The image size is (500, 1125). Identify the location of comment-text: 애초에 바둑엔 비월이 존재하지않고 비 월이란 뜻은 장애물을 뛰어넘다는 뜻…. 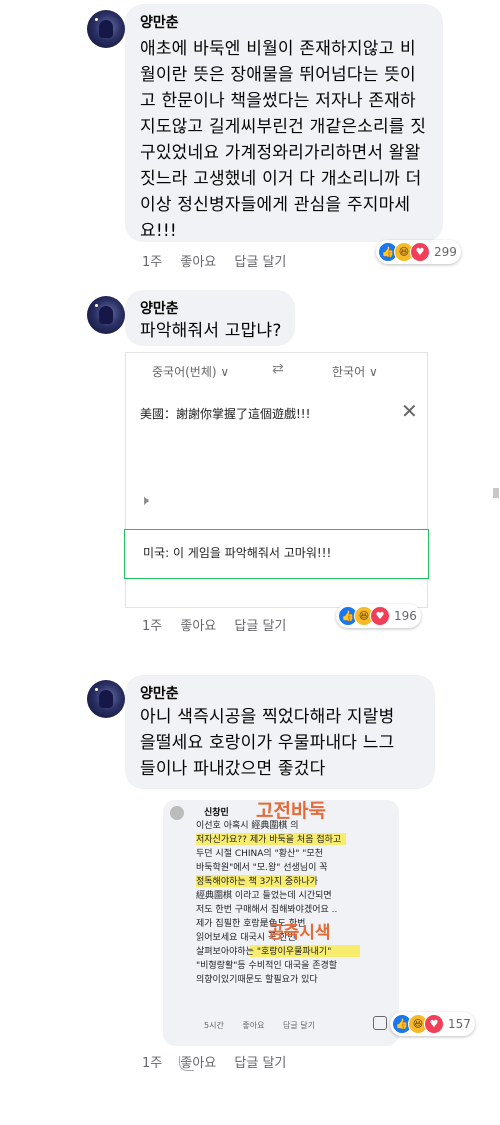
(283, 140).